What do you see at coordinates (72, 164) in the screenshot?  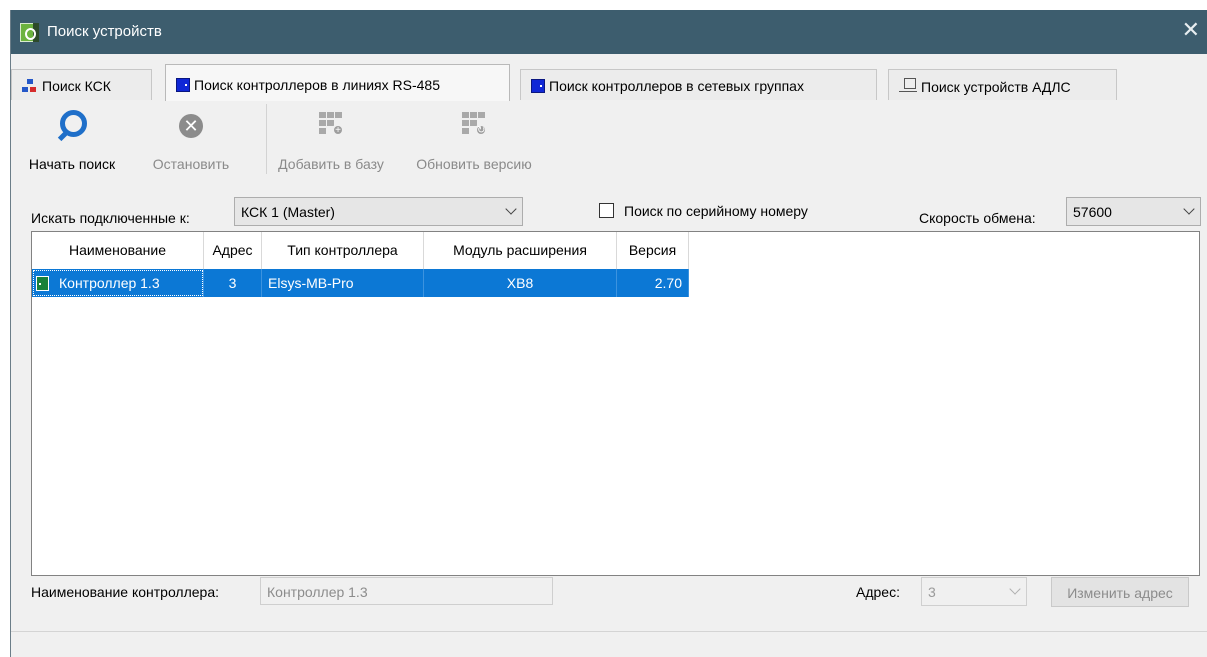 I see `start-search-label: Начать поиск` at bounding box center [72, 164].